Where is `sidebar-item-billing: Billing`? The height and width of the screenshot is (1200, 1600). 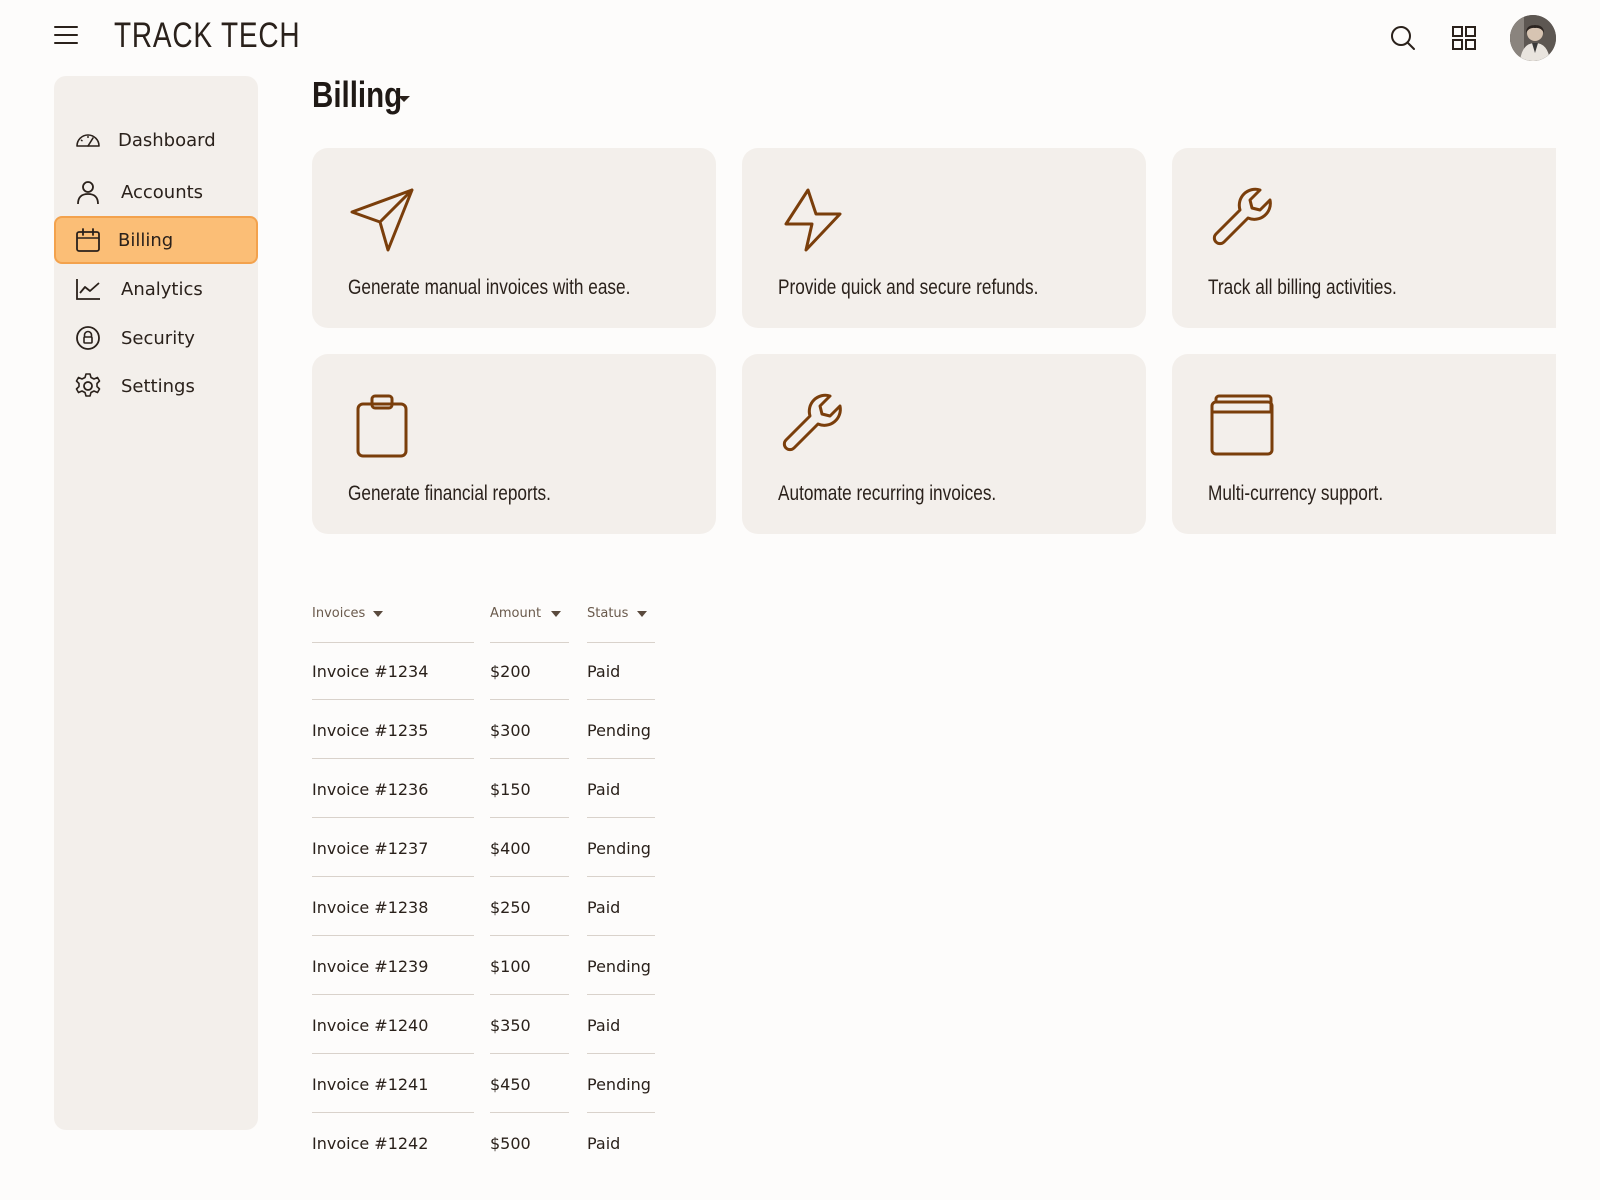 sidebar-item-billing: Billing is located at coordinates (156, 240).